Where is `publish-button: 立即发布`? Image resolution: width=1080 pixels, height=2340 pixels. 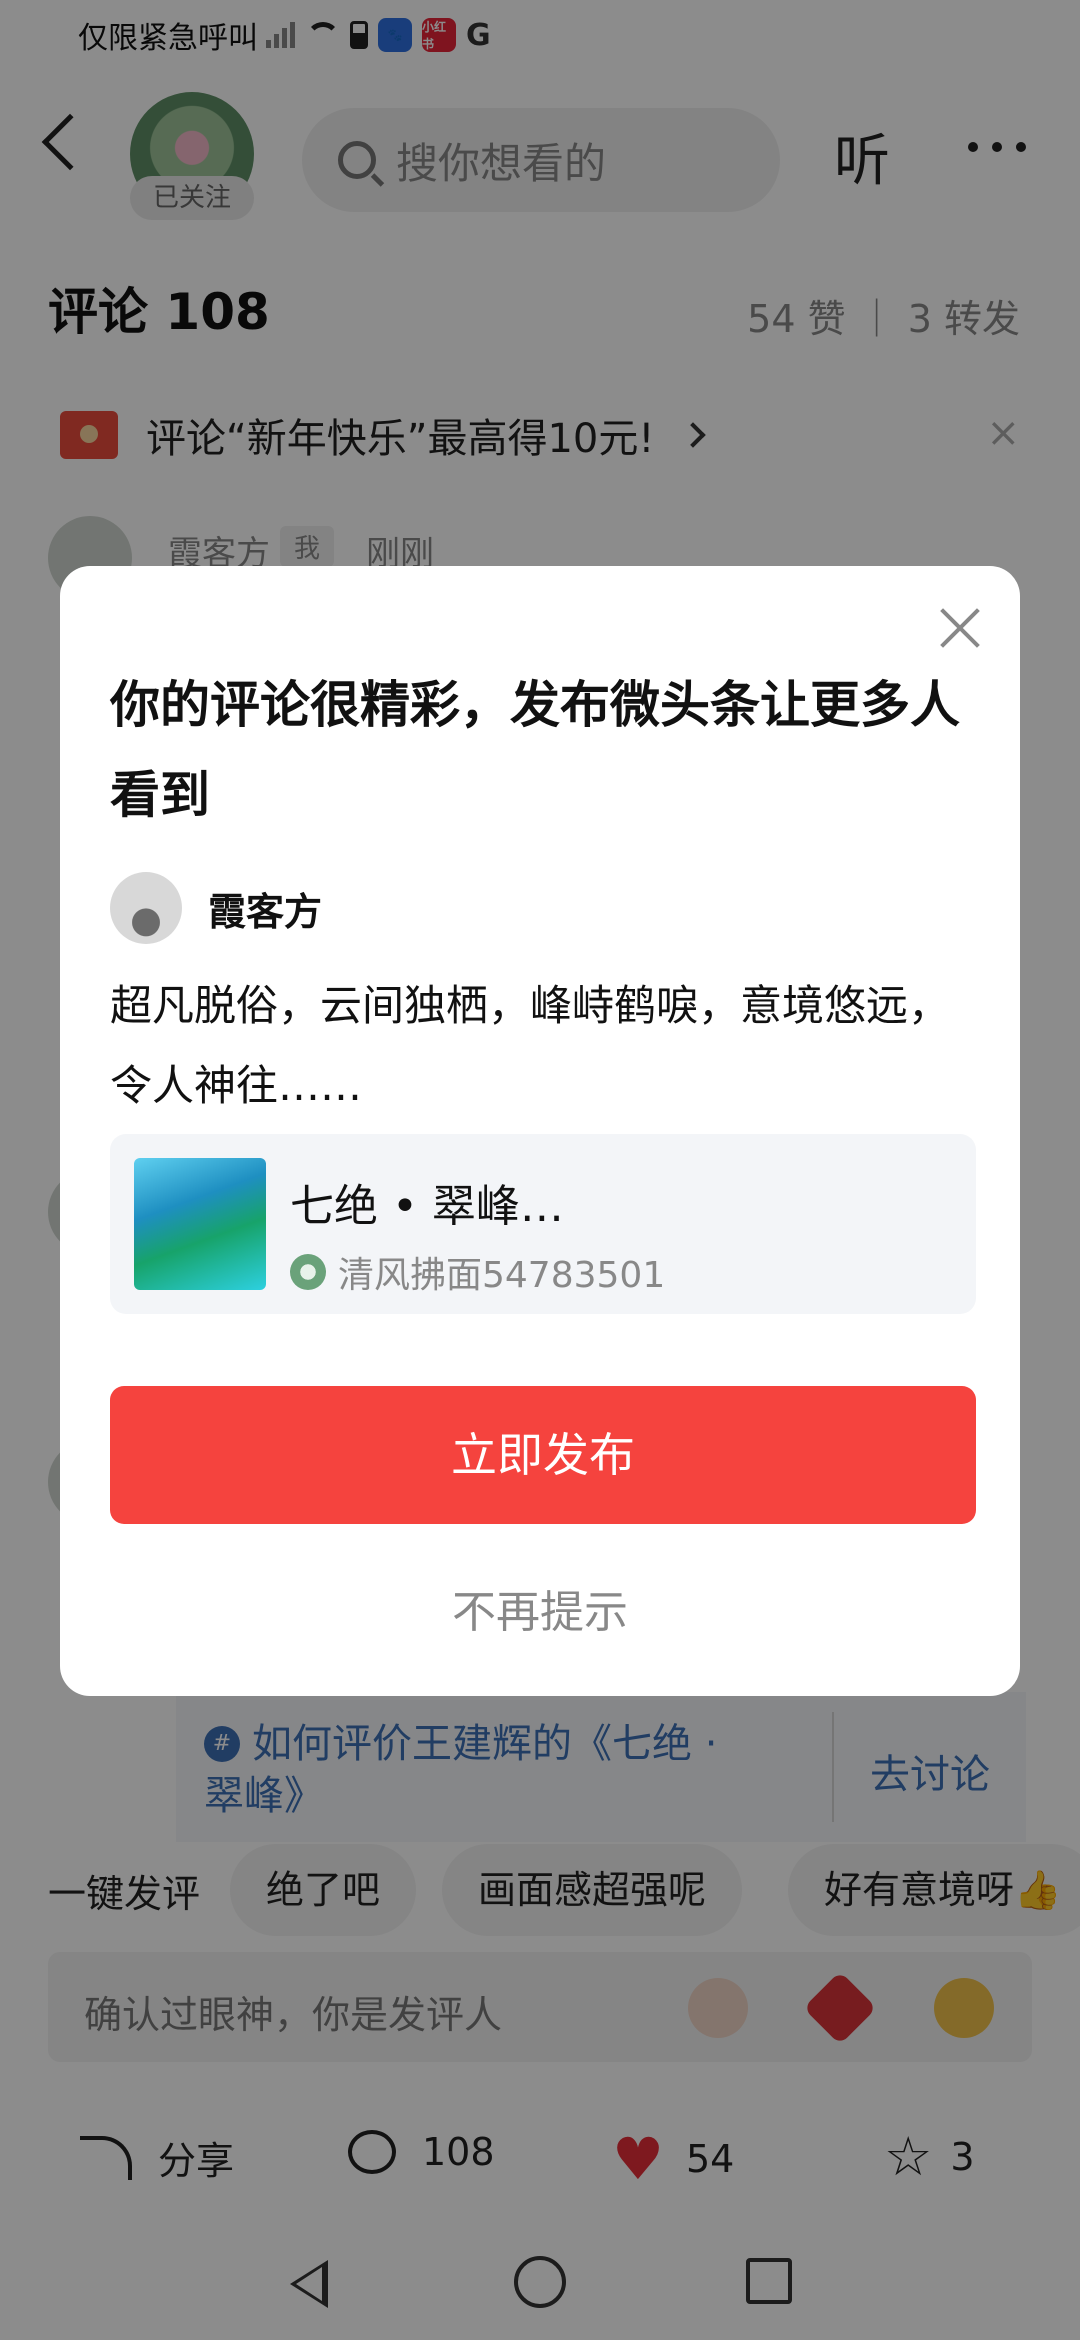 publish-button: 立即发布 is located at coordinates (543, 1455).